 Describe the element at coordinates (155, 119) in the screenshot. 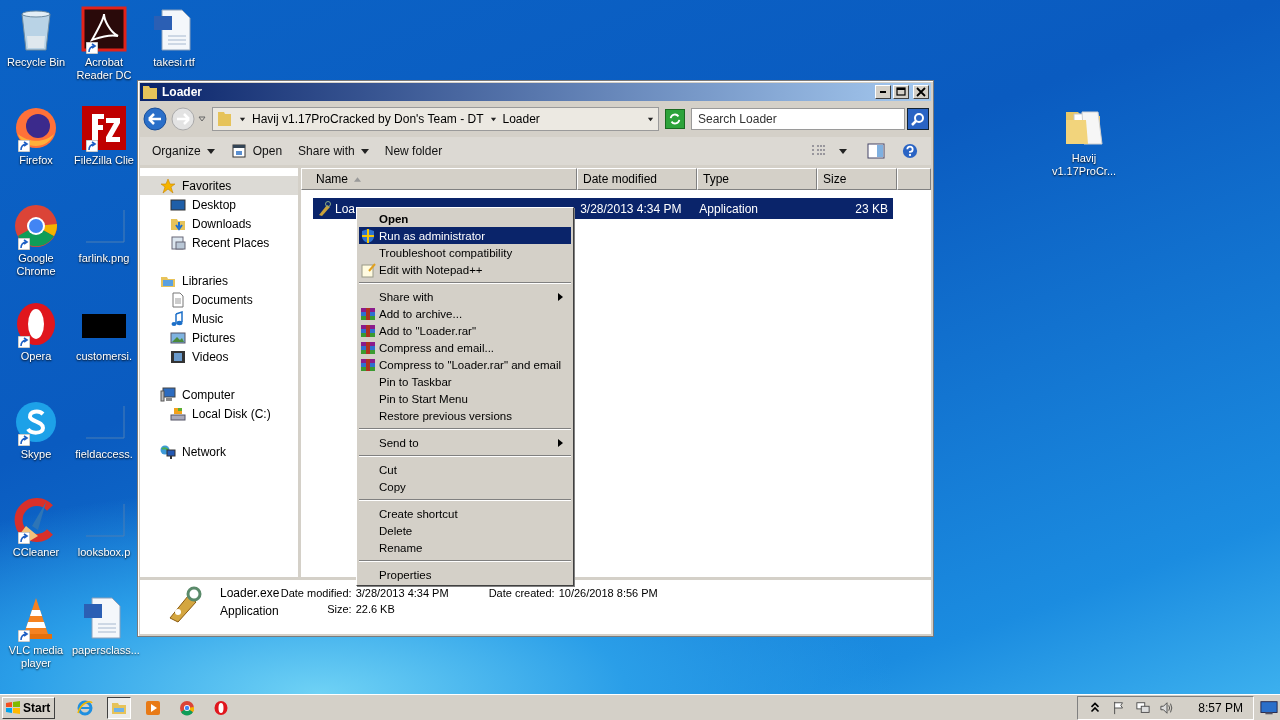

I see `back-button` at that location.